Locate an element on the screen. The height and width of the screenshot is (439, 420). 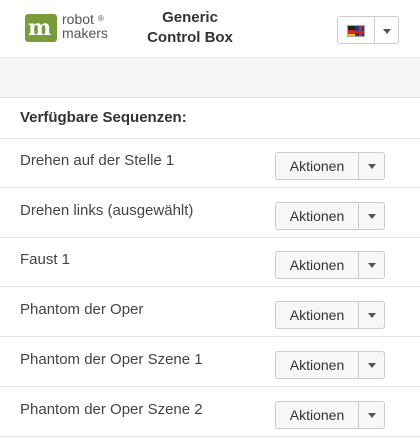
app-title-line1: Generic is located at coordinates (190, 17).